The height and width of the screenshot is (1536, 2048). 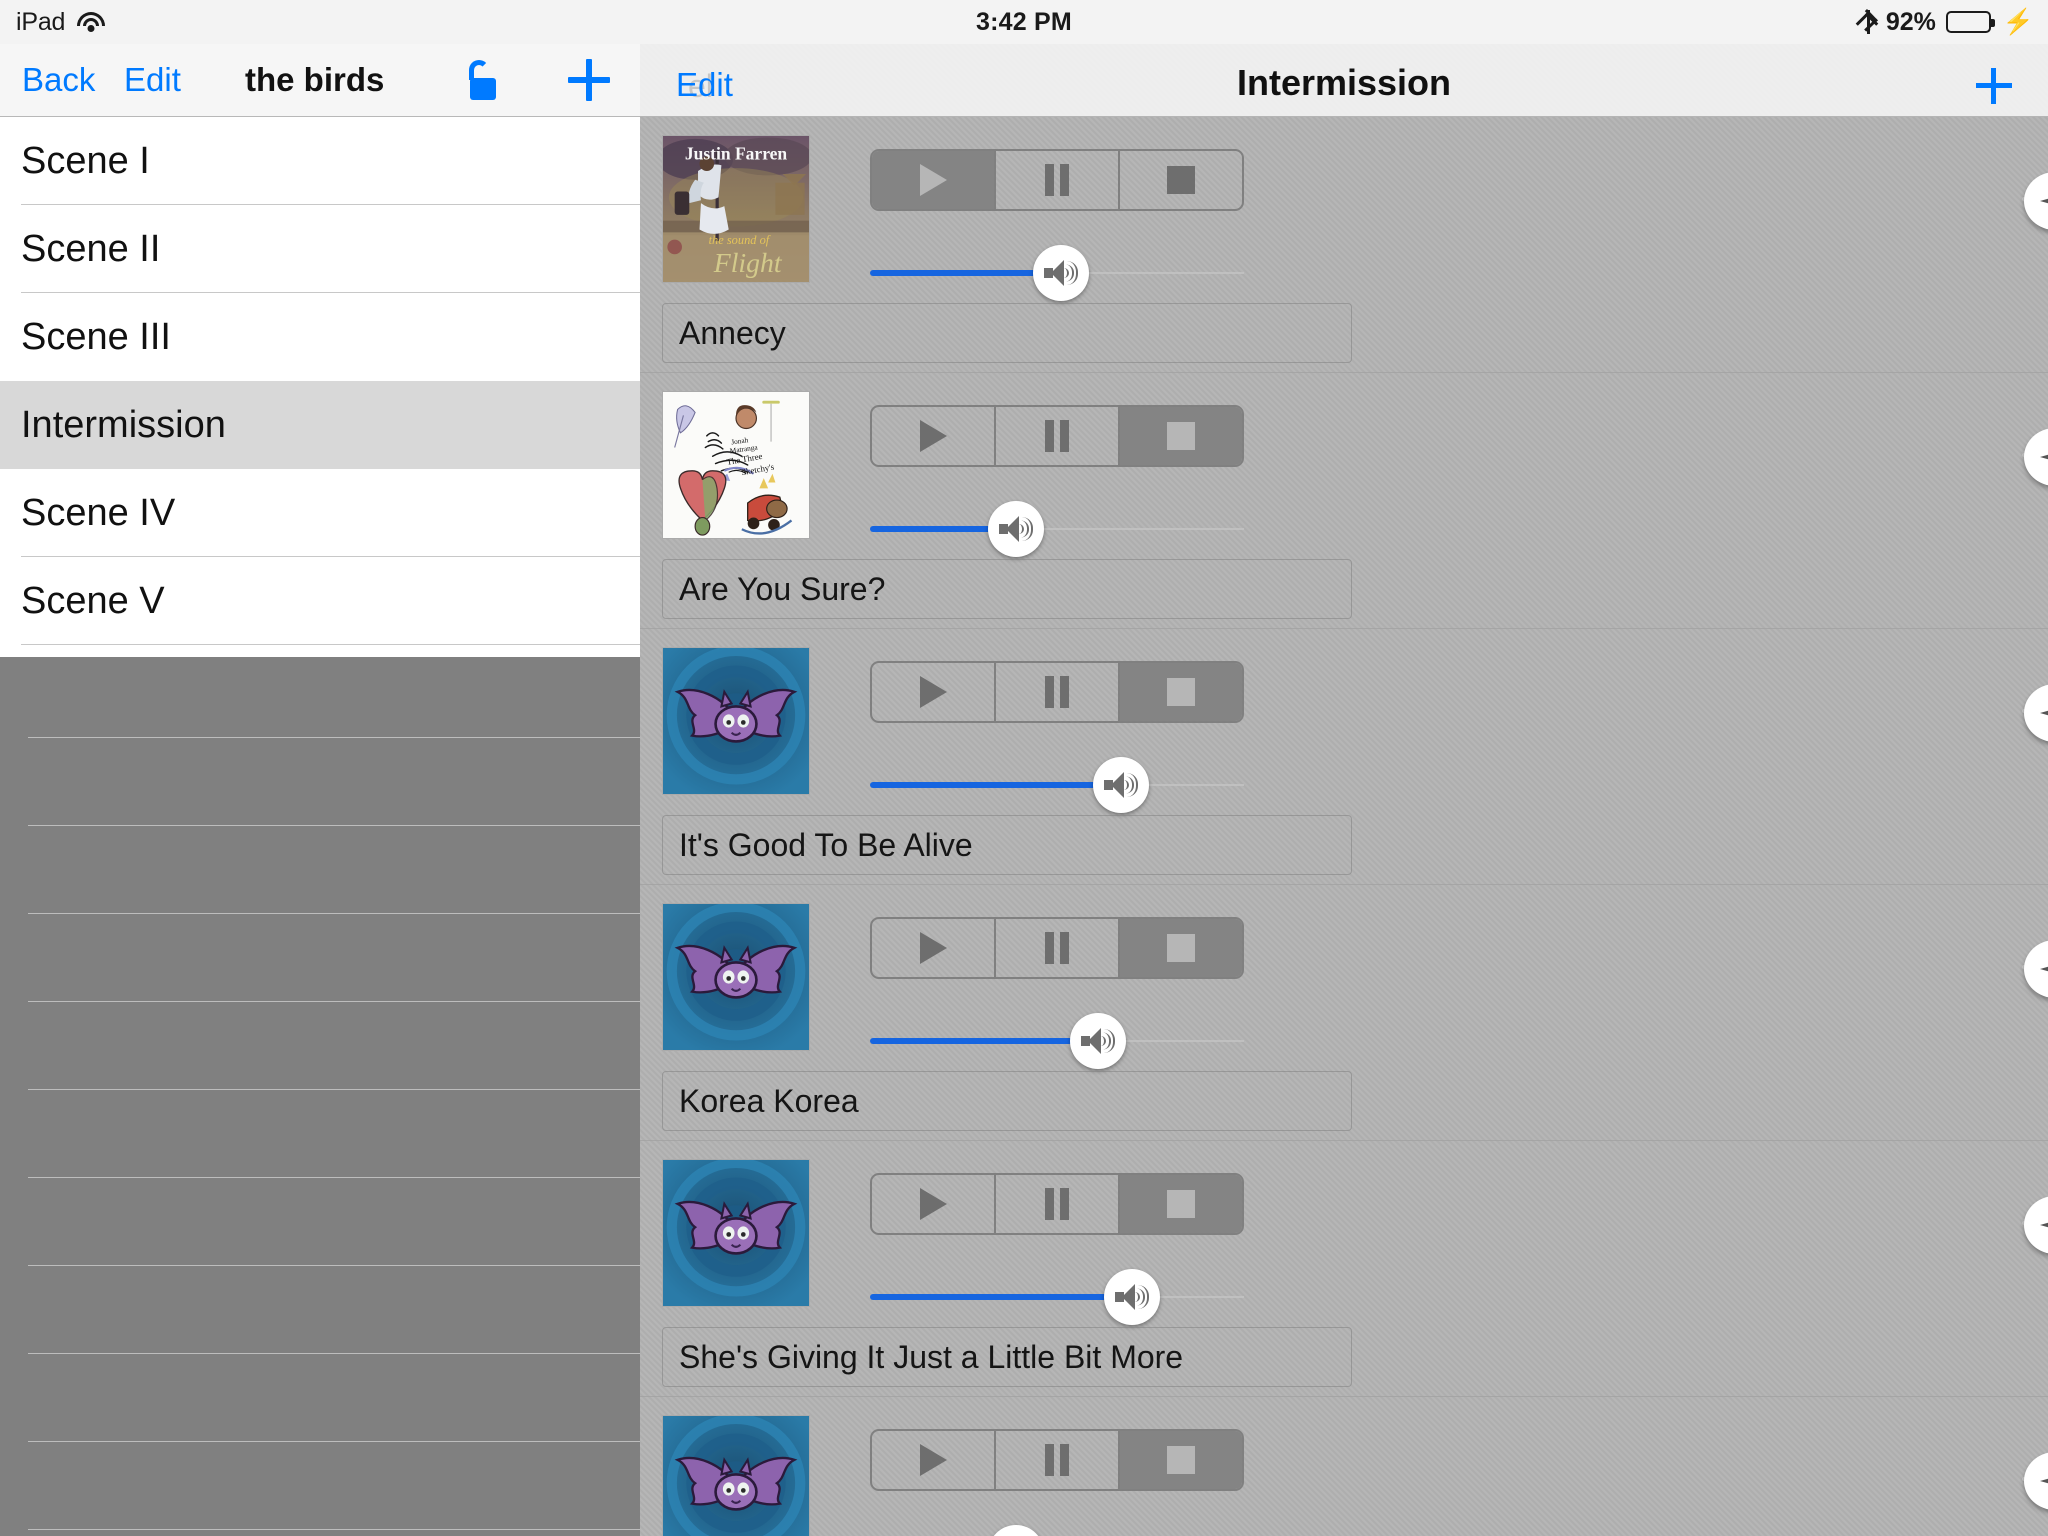 What do you see at coordinates (320, 425) in the screenshot?
I see `sidebar-item-intermission: Intermission` at bounding box center [320, 425].